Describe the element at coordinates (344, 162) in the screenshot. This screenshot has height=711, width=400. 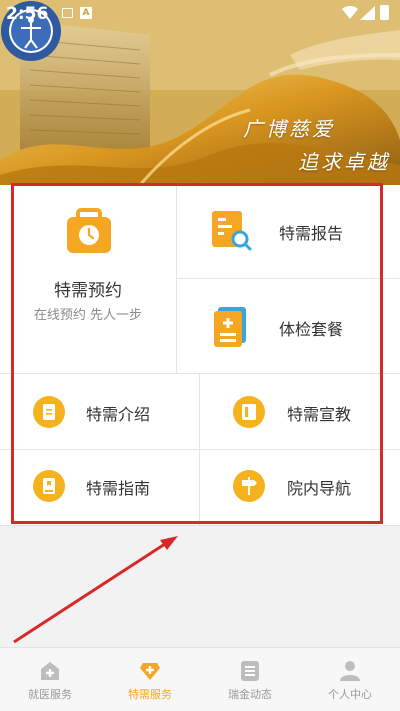
I see `slogan-line-2: 追求卓越` at that location.